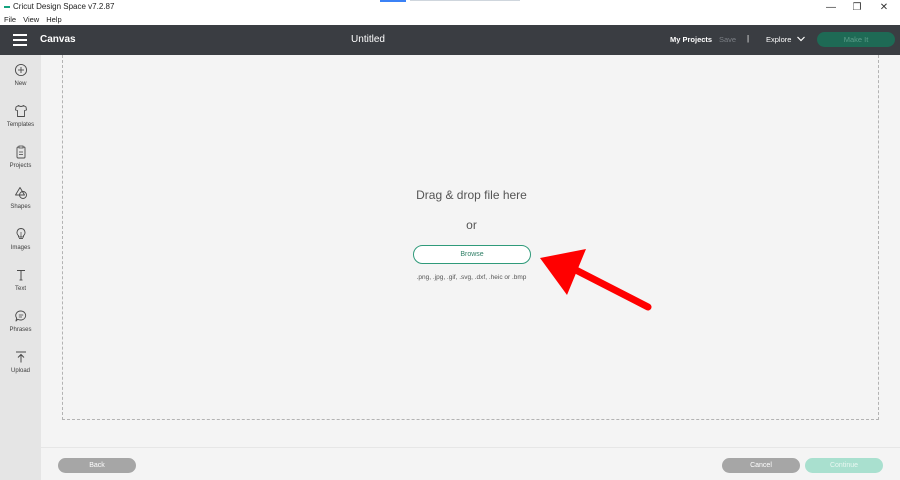 The image size is (900, 480). What do you see at coordinates (64, 6) in the screenshot?
I see `window-title: Cricut Design Space v7.2.87` at bounding box center [64, 6].